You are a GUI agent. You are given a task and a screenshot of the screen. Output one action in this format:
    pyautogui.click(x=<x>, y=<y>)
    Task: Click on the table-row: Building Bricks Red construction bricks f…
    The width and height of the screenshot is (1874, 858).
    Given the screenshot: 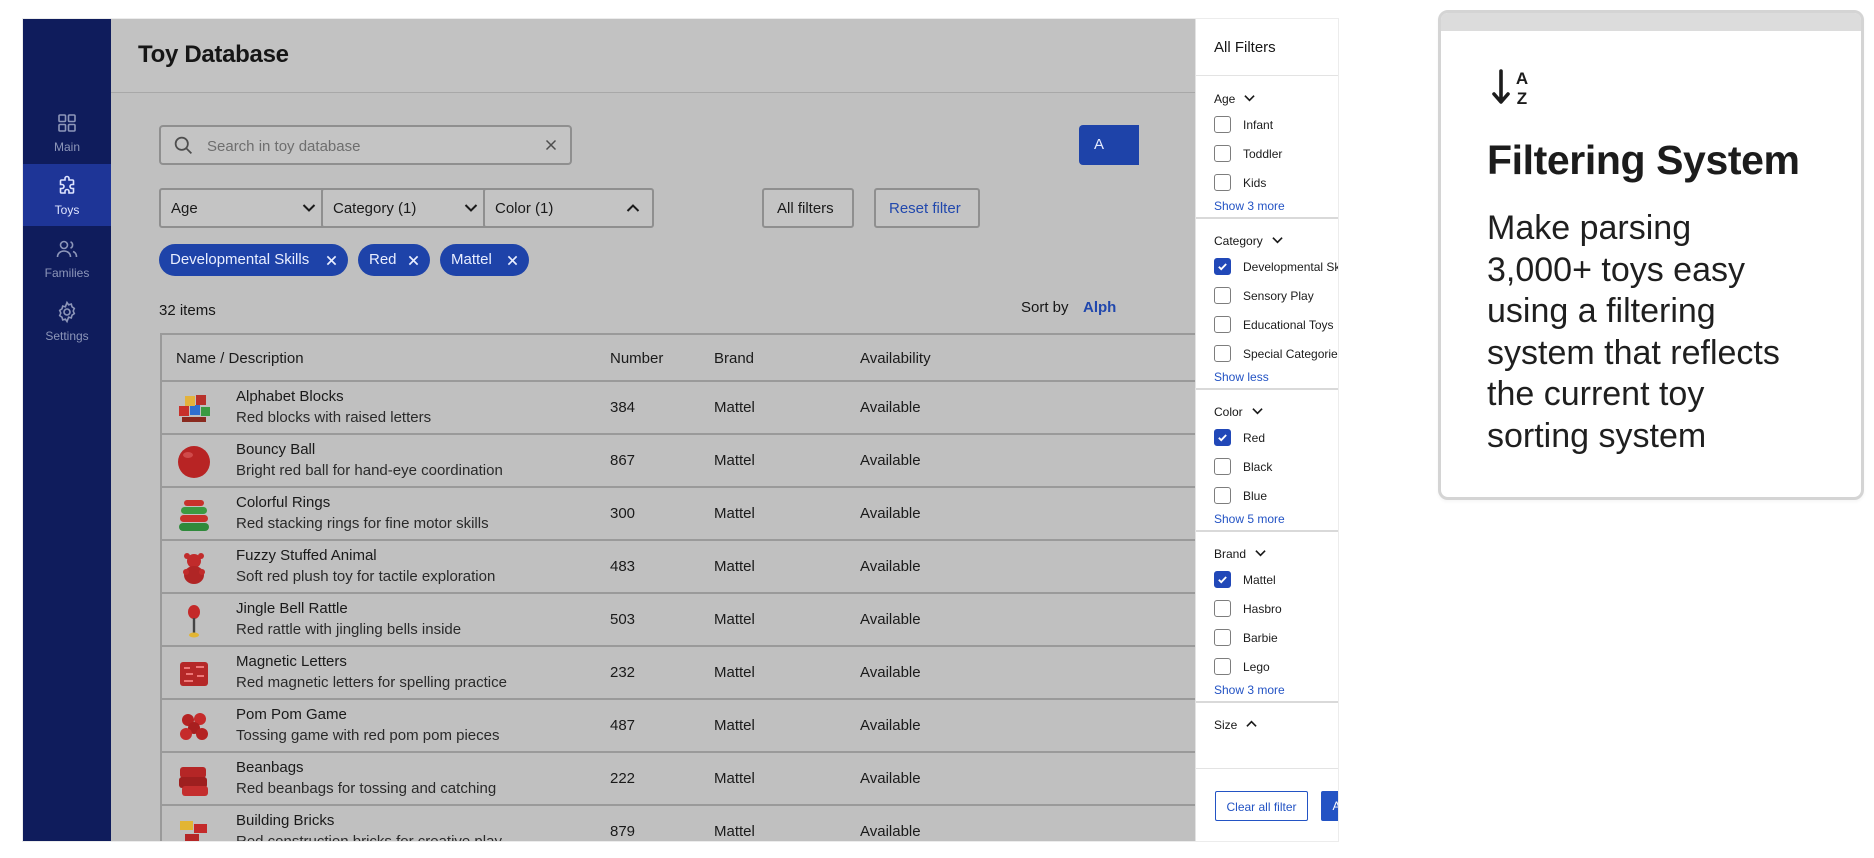 What is the action you would take?
    pyautogui.click(x=750, y=823)
    